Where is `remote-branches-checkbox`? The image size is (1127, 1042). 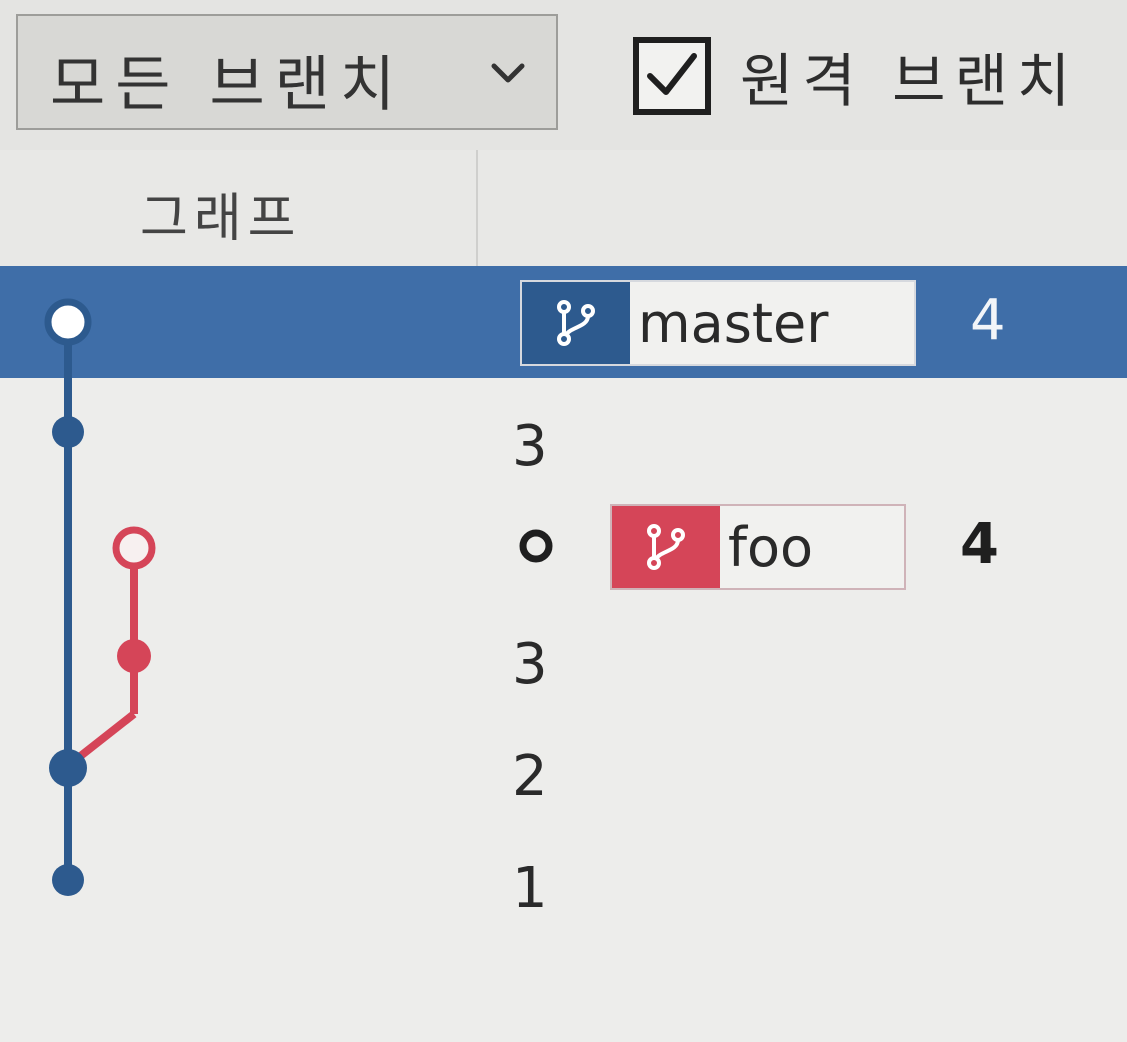 remote-branches-checkbox is located at coordinates (672, 76).